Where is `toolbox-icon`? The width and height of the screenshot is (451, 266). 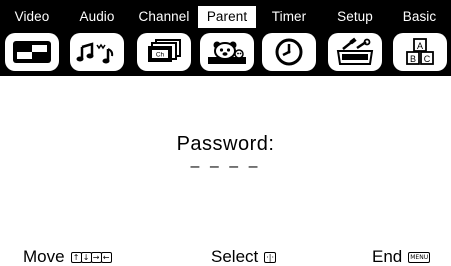 toolbox-icon is located at coordinates (355, 51).